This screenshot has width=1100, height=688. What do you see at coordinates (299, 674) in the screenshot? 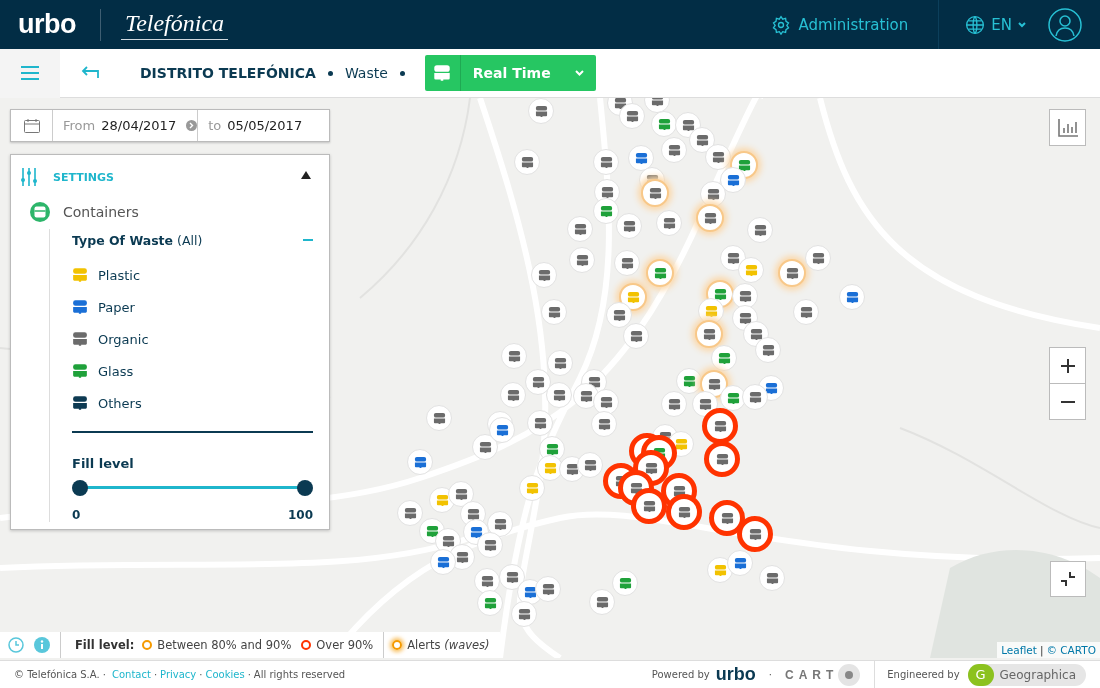
I see `rights-text: All rights reserved` at bounding box center [299, 674].